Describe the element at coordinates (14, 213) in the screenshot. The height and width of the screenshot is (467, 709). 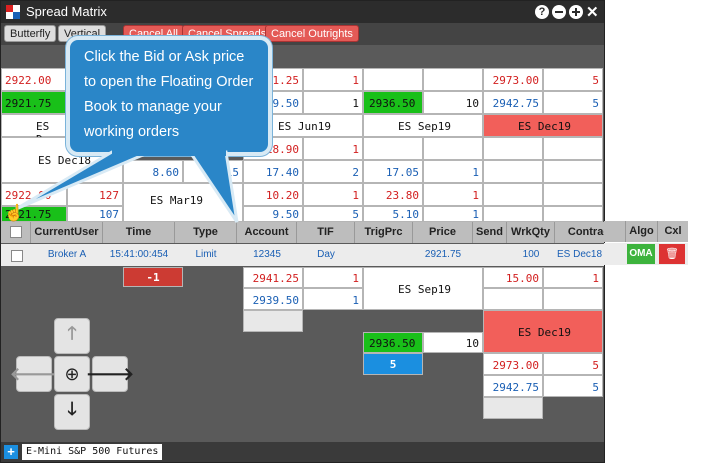
I see `hand-cursor-icon: ☝` at that location.